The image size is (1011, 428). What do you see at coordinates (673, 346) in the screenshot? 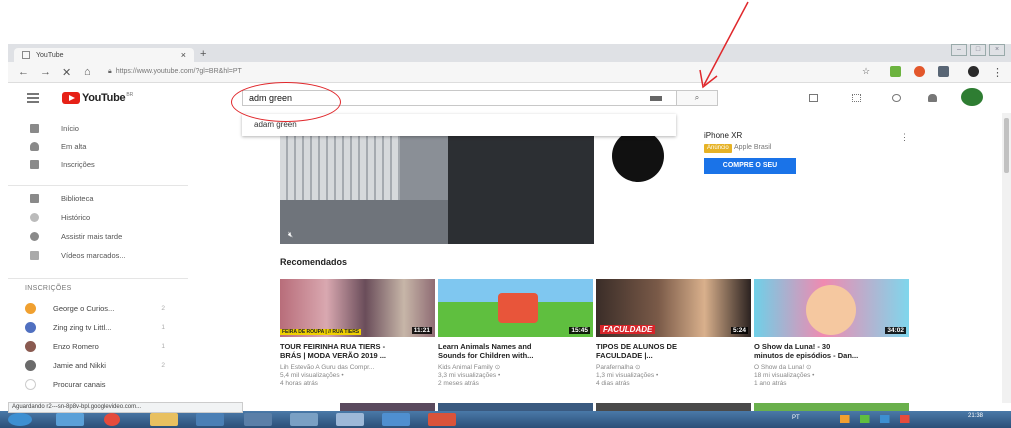
I see `video-title: TIPOS DE ALUNOS DE` at bounding box center [673, 346].